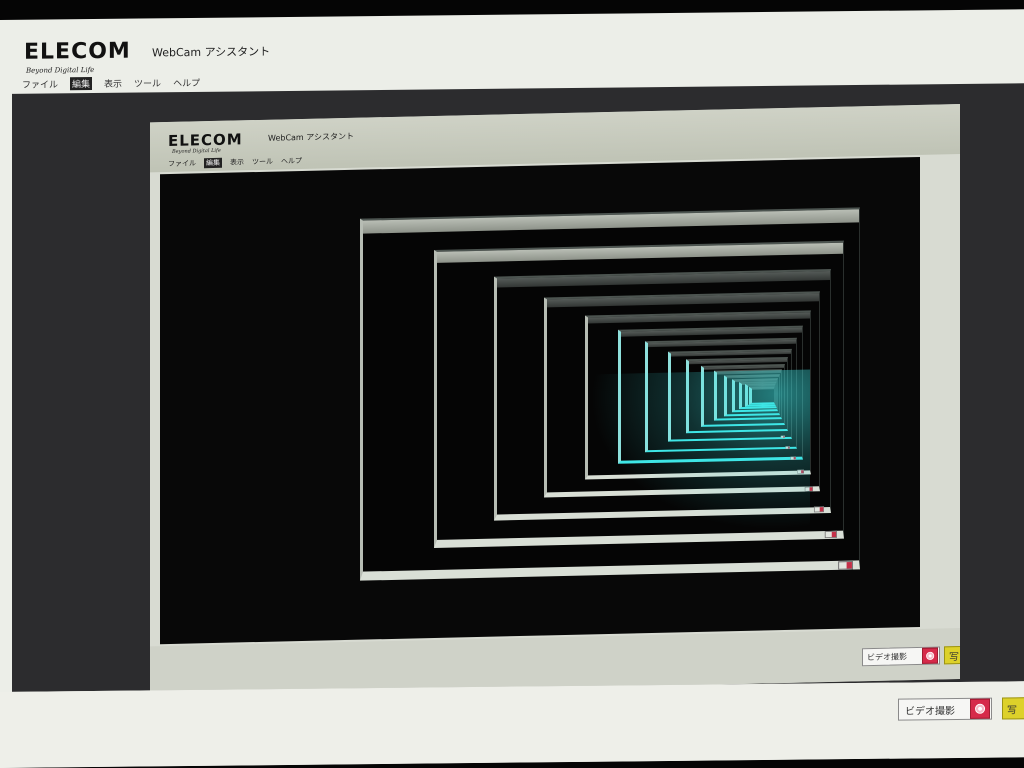 This screenshot has width=1024, height=768. Describe the element at coordinates (196, 151) in the screenshot. I see `captured-logo-tagline: Beyond Digital Life` at that location.